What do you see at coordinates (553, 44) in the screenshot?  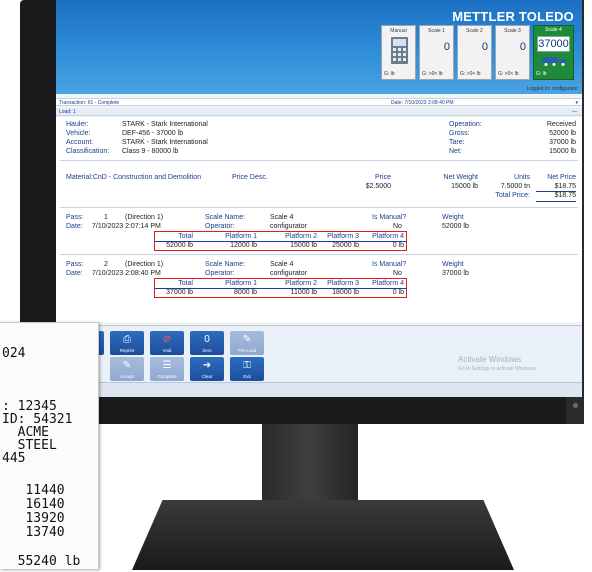 I see `scale-reading: 37000` at bounding box center [553, 44].